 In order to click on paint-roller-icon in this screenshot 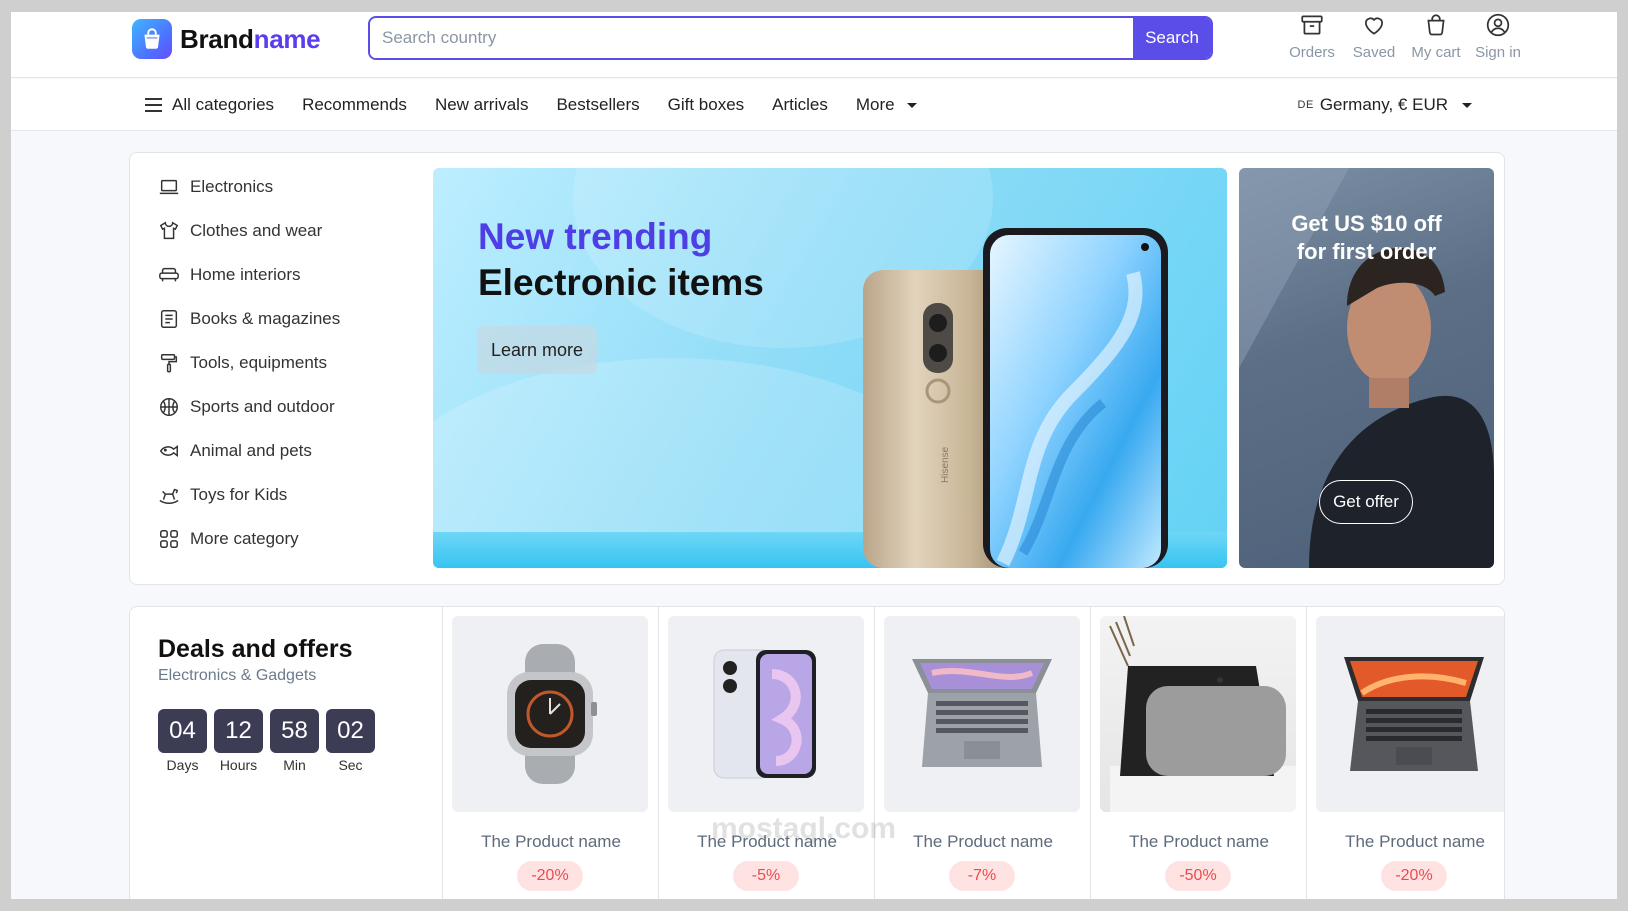, I will do `click(169, 363)`.